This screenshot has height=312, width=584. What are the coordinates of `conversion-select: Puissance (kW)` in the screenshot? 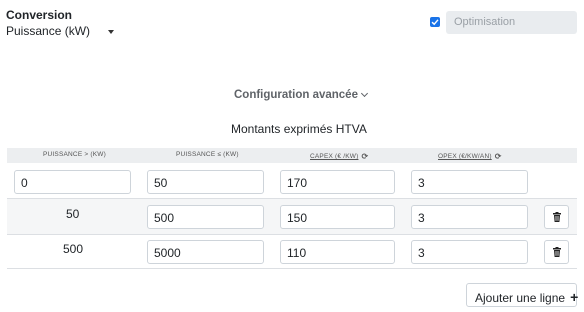 It's located at (61, 31).